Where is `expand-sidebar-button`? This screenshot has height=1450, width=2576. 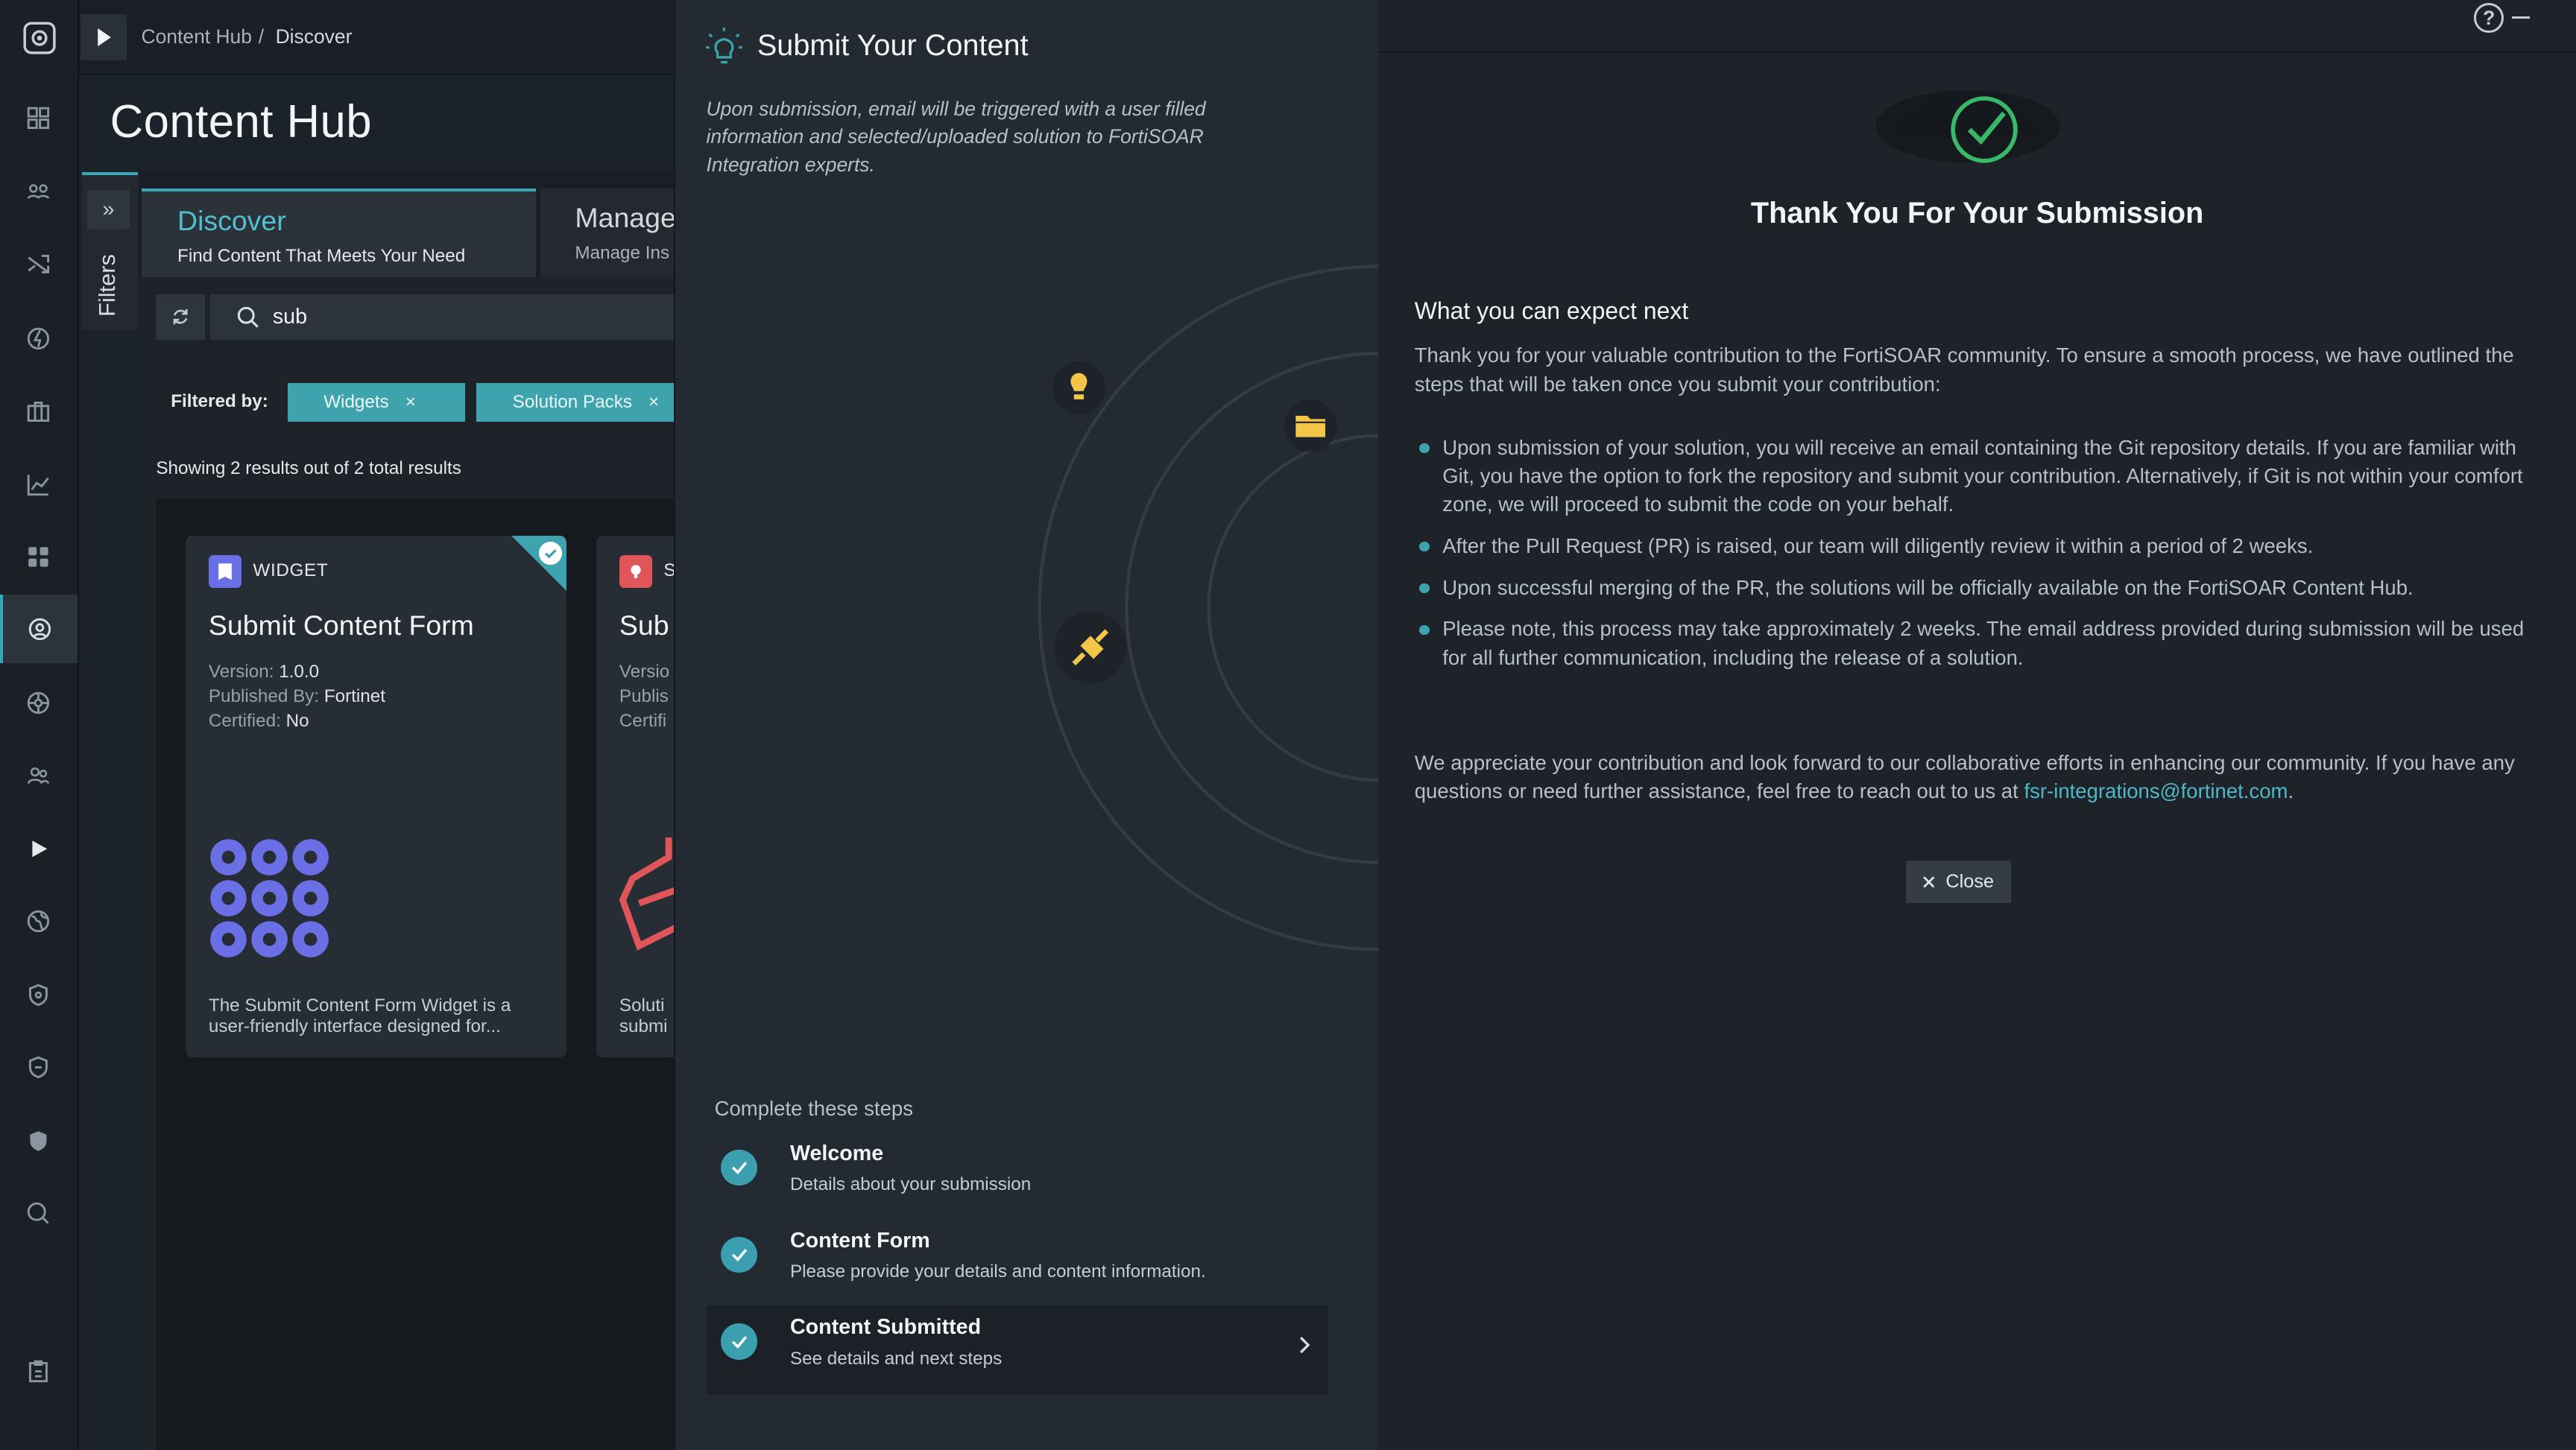 expand-sidebar-button is located at coordinates (103, 36).